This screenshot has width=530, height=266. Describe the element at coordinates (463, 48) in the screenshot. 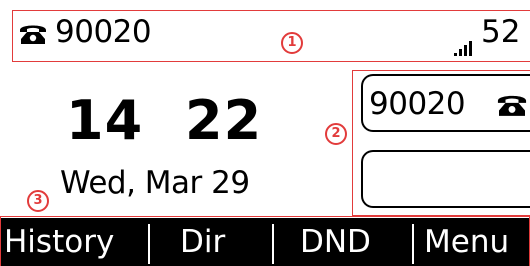

I see `signal-strength-icon` at that location.